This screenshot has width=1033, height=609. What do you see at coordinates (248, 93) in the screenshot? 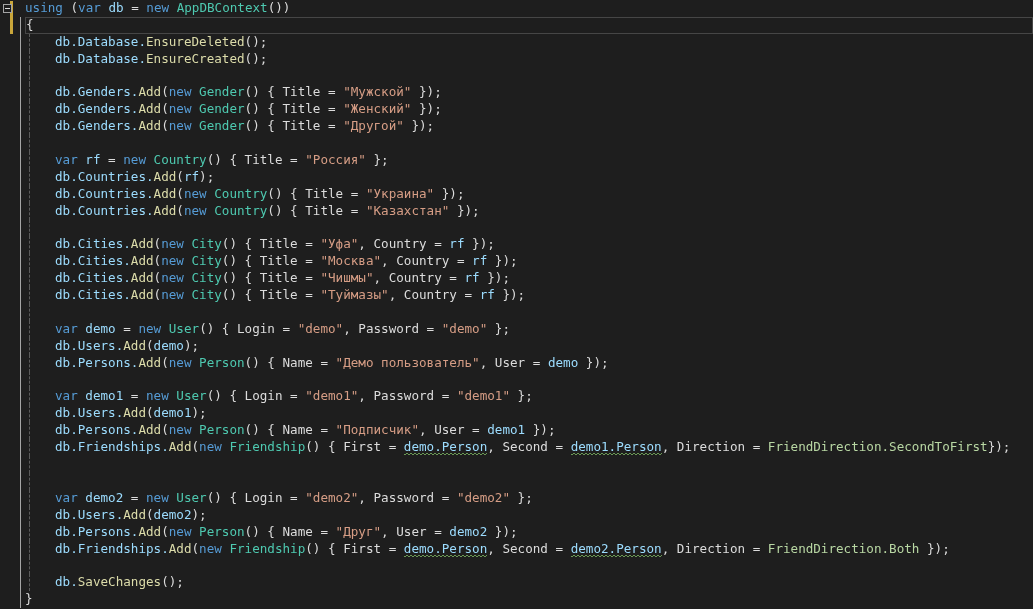
I see `code-line: db.Genders.Add(new Gender() { Title = "Мужской" });` at bounding box center [248, 93].